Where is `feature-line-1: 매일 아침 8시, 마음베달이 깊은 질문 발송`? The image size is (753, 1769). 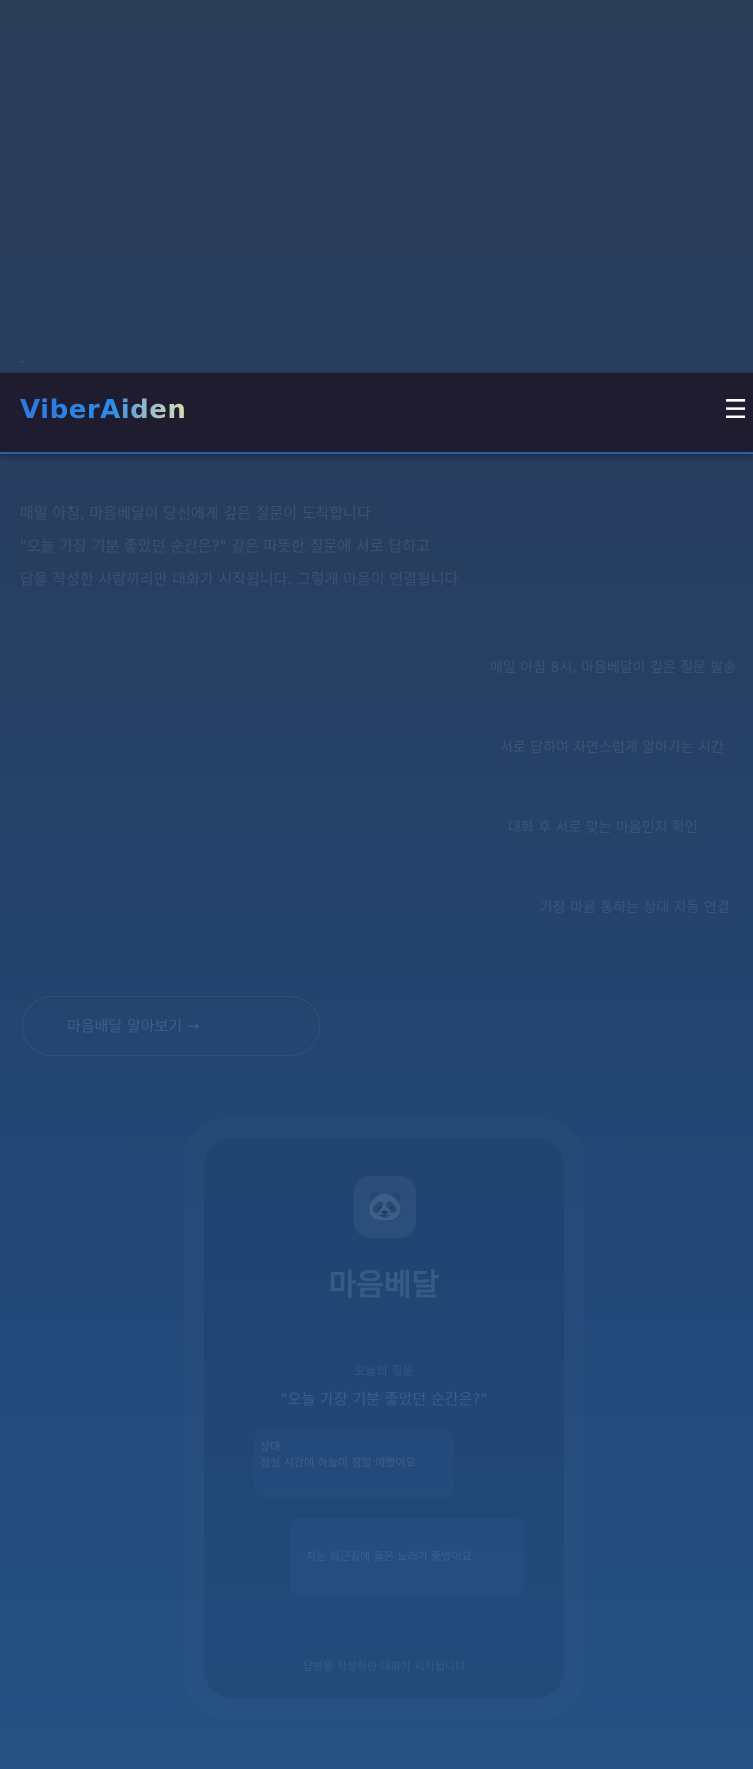
feature-line-1: 매일 아침 8시, 마음베달이 깊은 질문 발송 is located at coordinates (613, 668).